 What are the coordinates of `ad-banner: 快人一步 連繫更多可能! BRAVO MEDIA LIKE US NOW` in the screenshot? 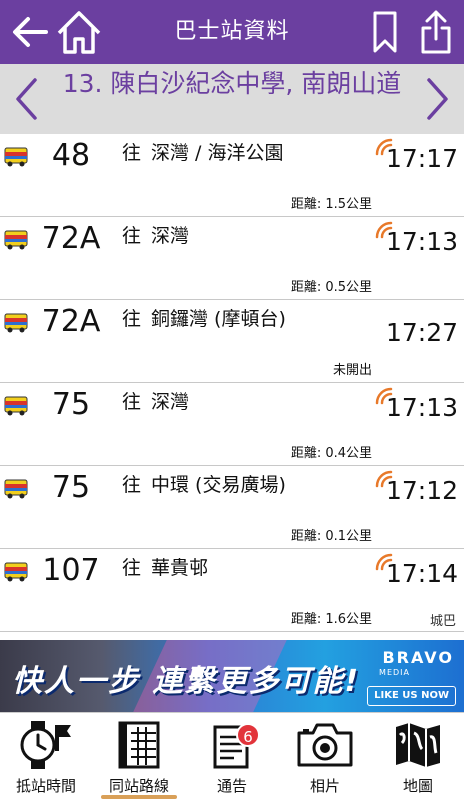 It's located at (232, 676).